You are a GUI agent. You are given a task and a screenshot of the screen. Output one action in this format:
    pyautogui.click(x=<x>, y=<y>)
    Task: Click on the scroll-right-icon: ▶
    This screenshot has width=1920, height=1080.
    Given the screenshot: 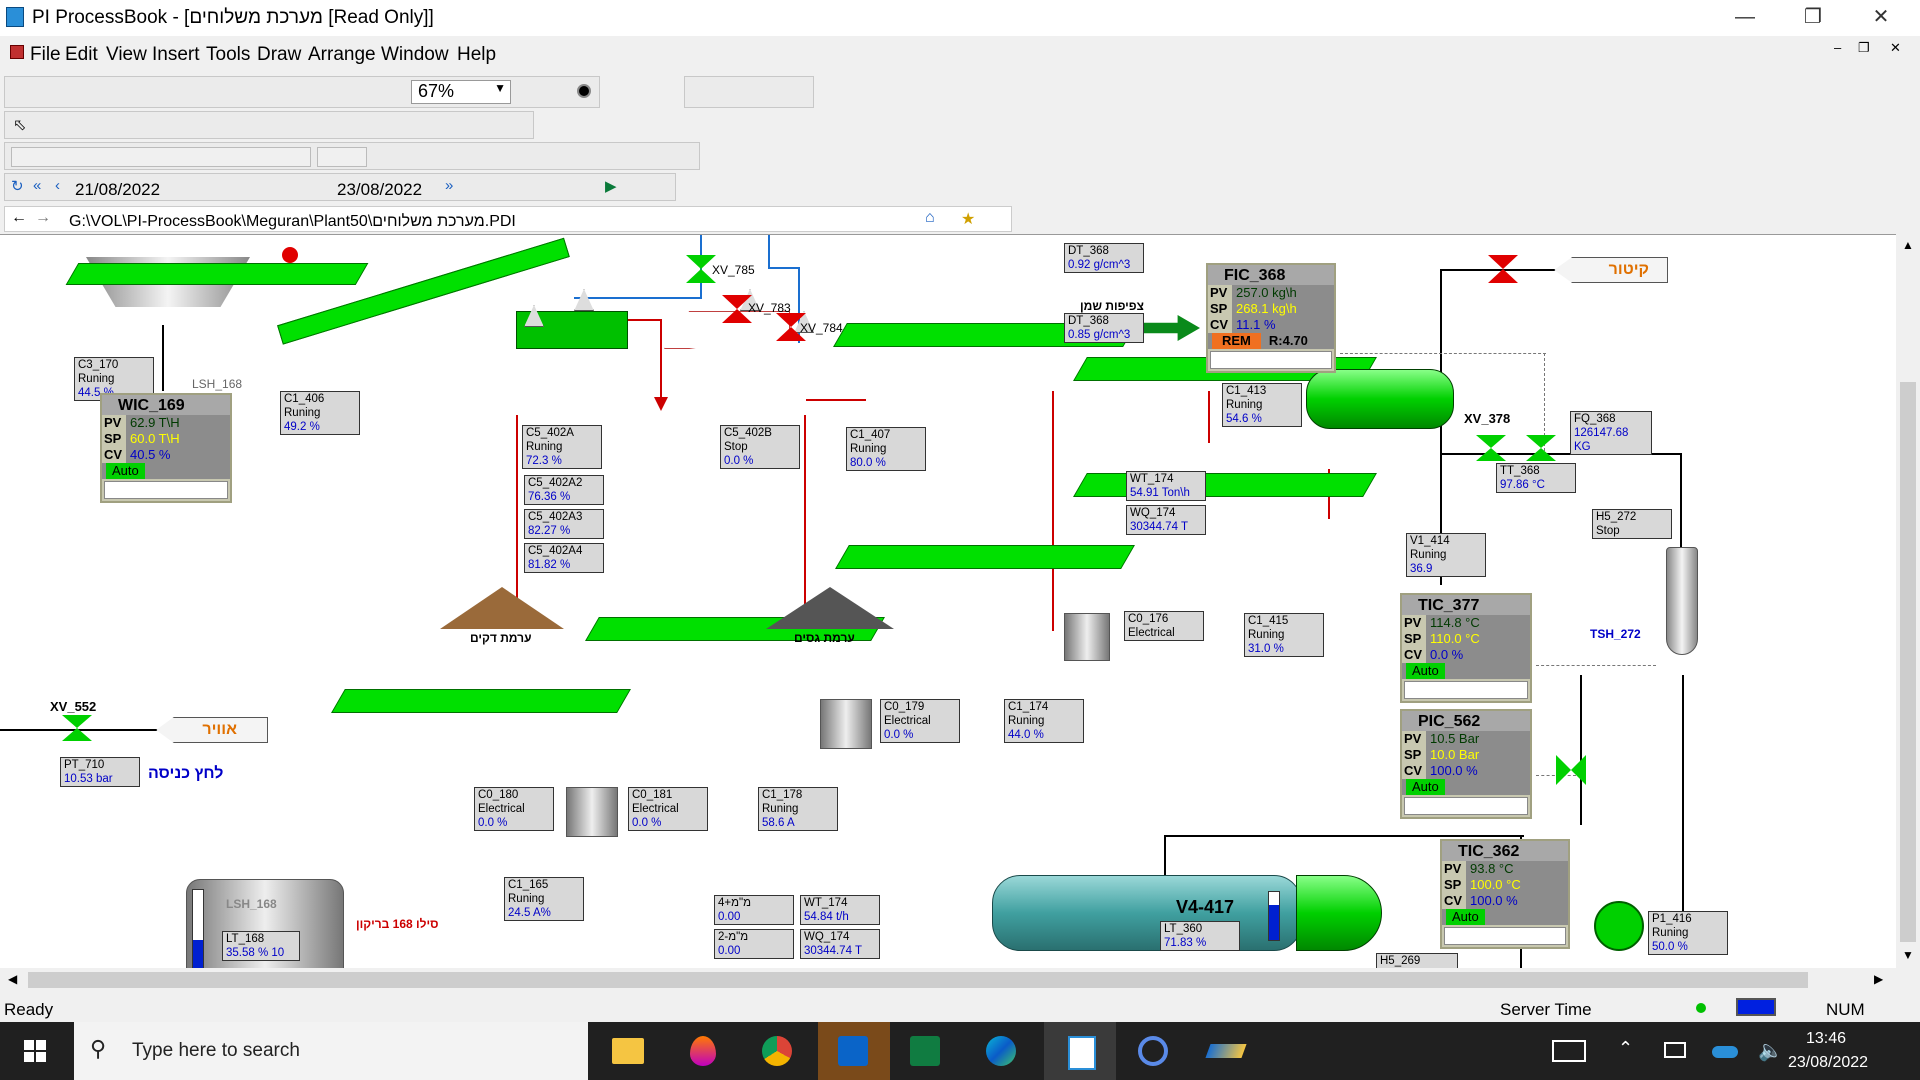 What is the action you would take?
    pyautogui.click(x=1878, y=979)
    